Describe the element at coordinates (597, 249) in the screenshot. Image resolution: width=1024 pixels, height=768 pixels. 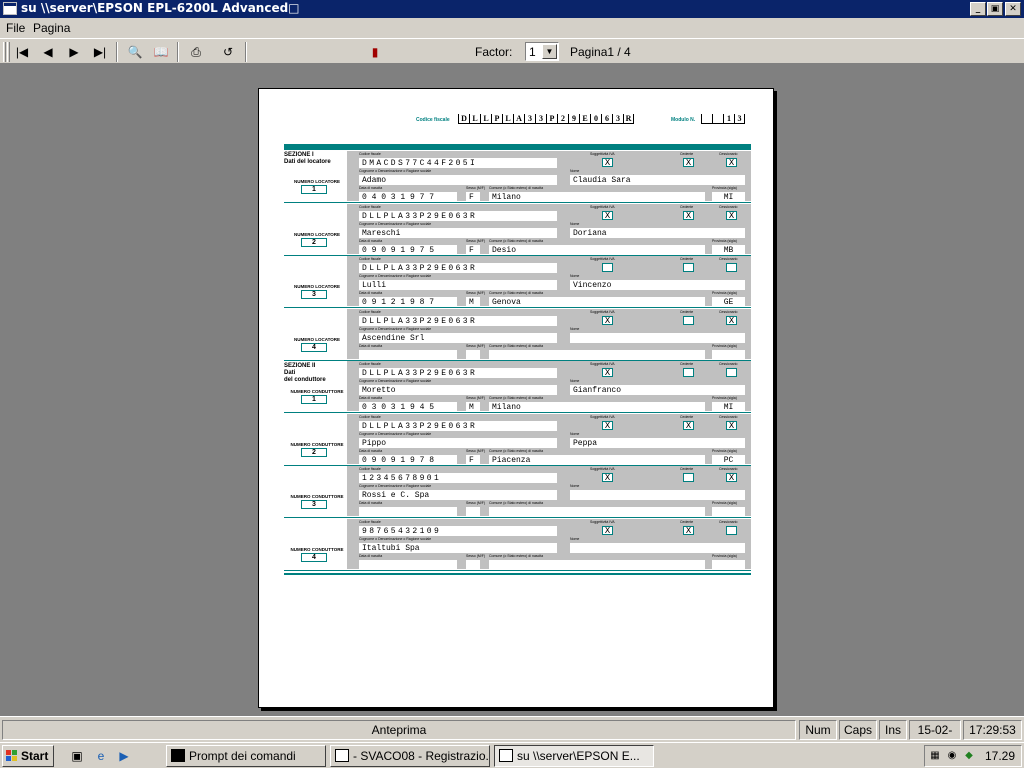
I see `comune-field: Desio` at that location.